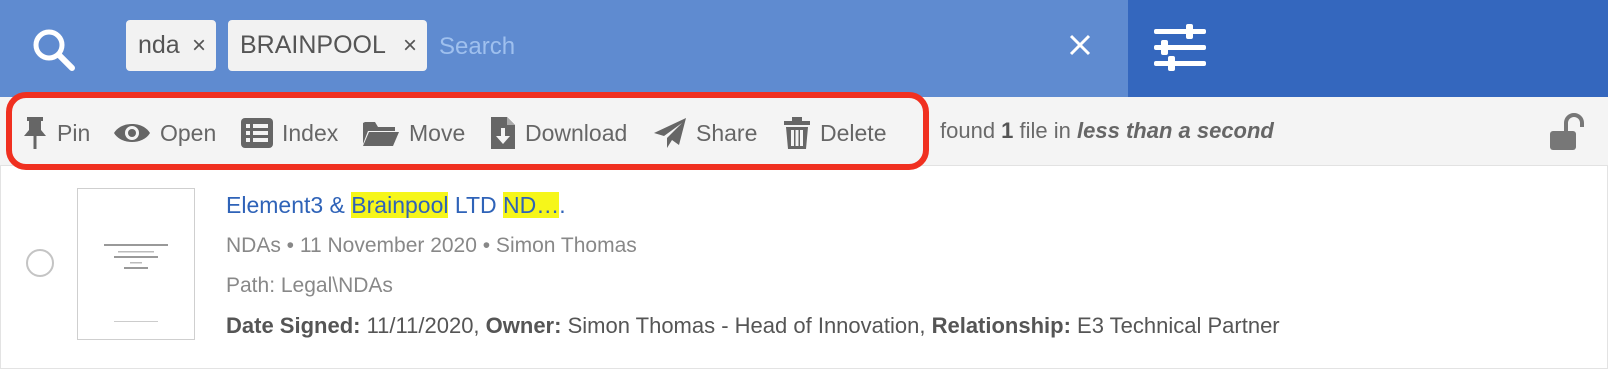 The width and height of the screenshot is (1608, 369). What do you see at coordinates (310, 132) in the screenshot?
I see `index-label: Index` at bounding box center [310, 132].